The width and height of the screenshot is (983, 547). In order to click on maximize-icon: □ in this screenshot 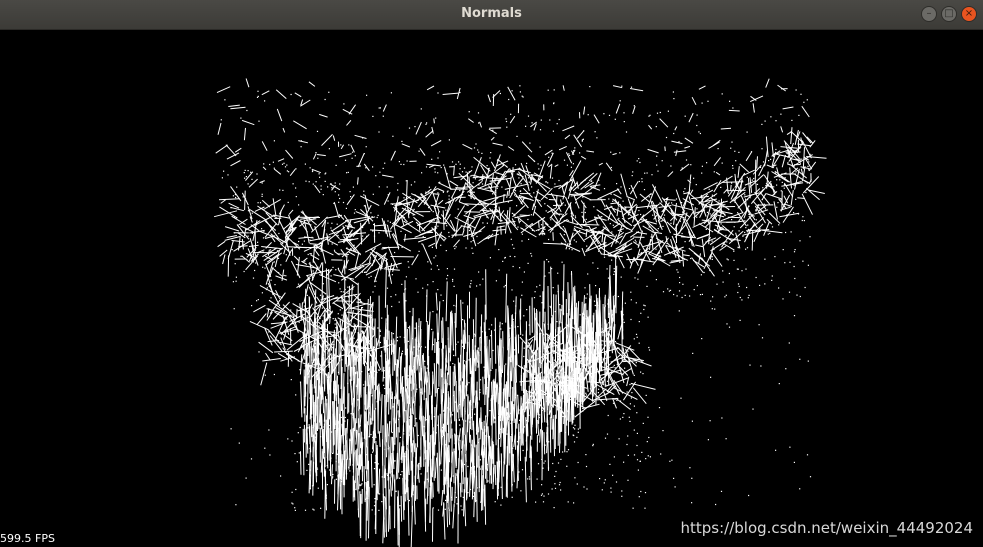, I will do `click(949, 14)`.